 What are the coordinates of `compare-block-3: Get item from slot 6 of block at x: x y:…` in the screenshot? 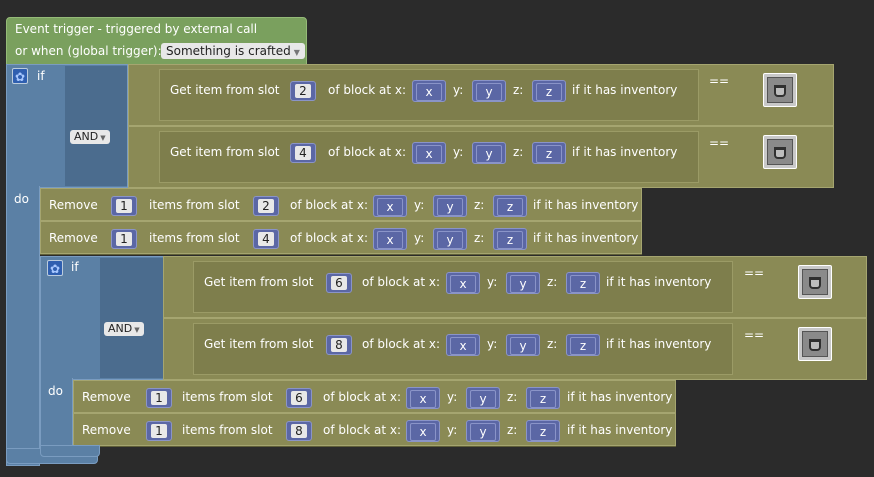 It's located at (515, 287).